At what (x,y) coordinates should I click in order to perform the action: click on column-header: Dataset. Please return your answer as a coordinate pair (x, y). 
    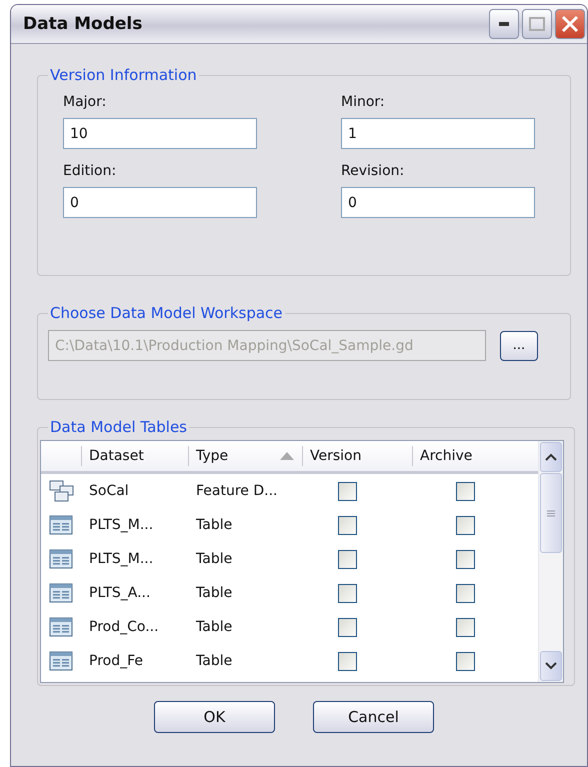
    Looking at the image, I should click on (134, 456).